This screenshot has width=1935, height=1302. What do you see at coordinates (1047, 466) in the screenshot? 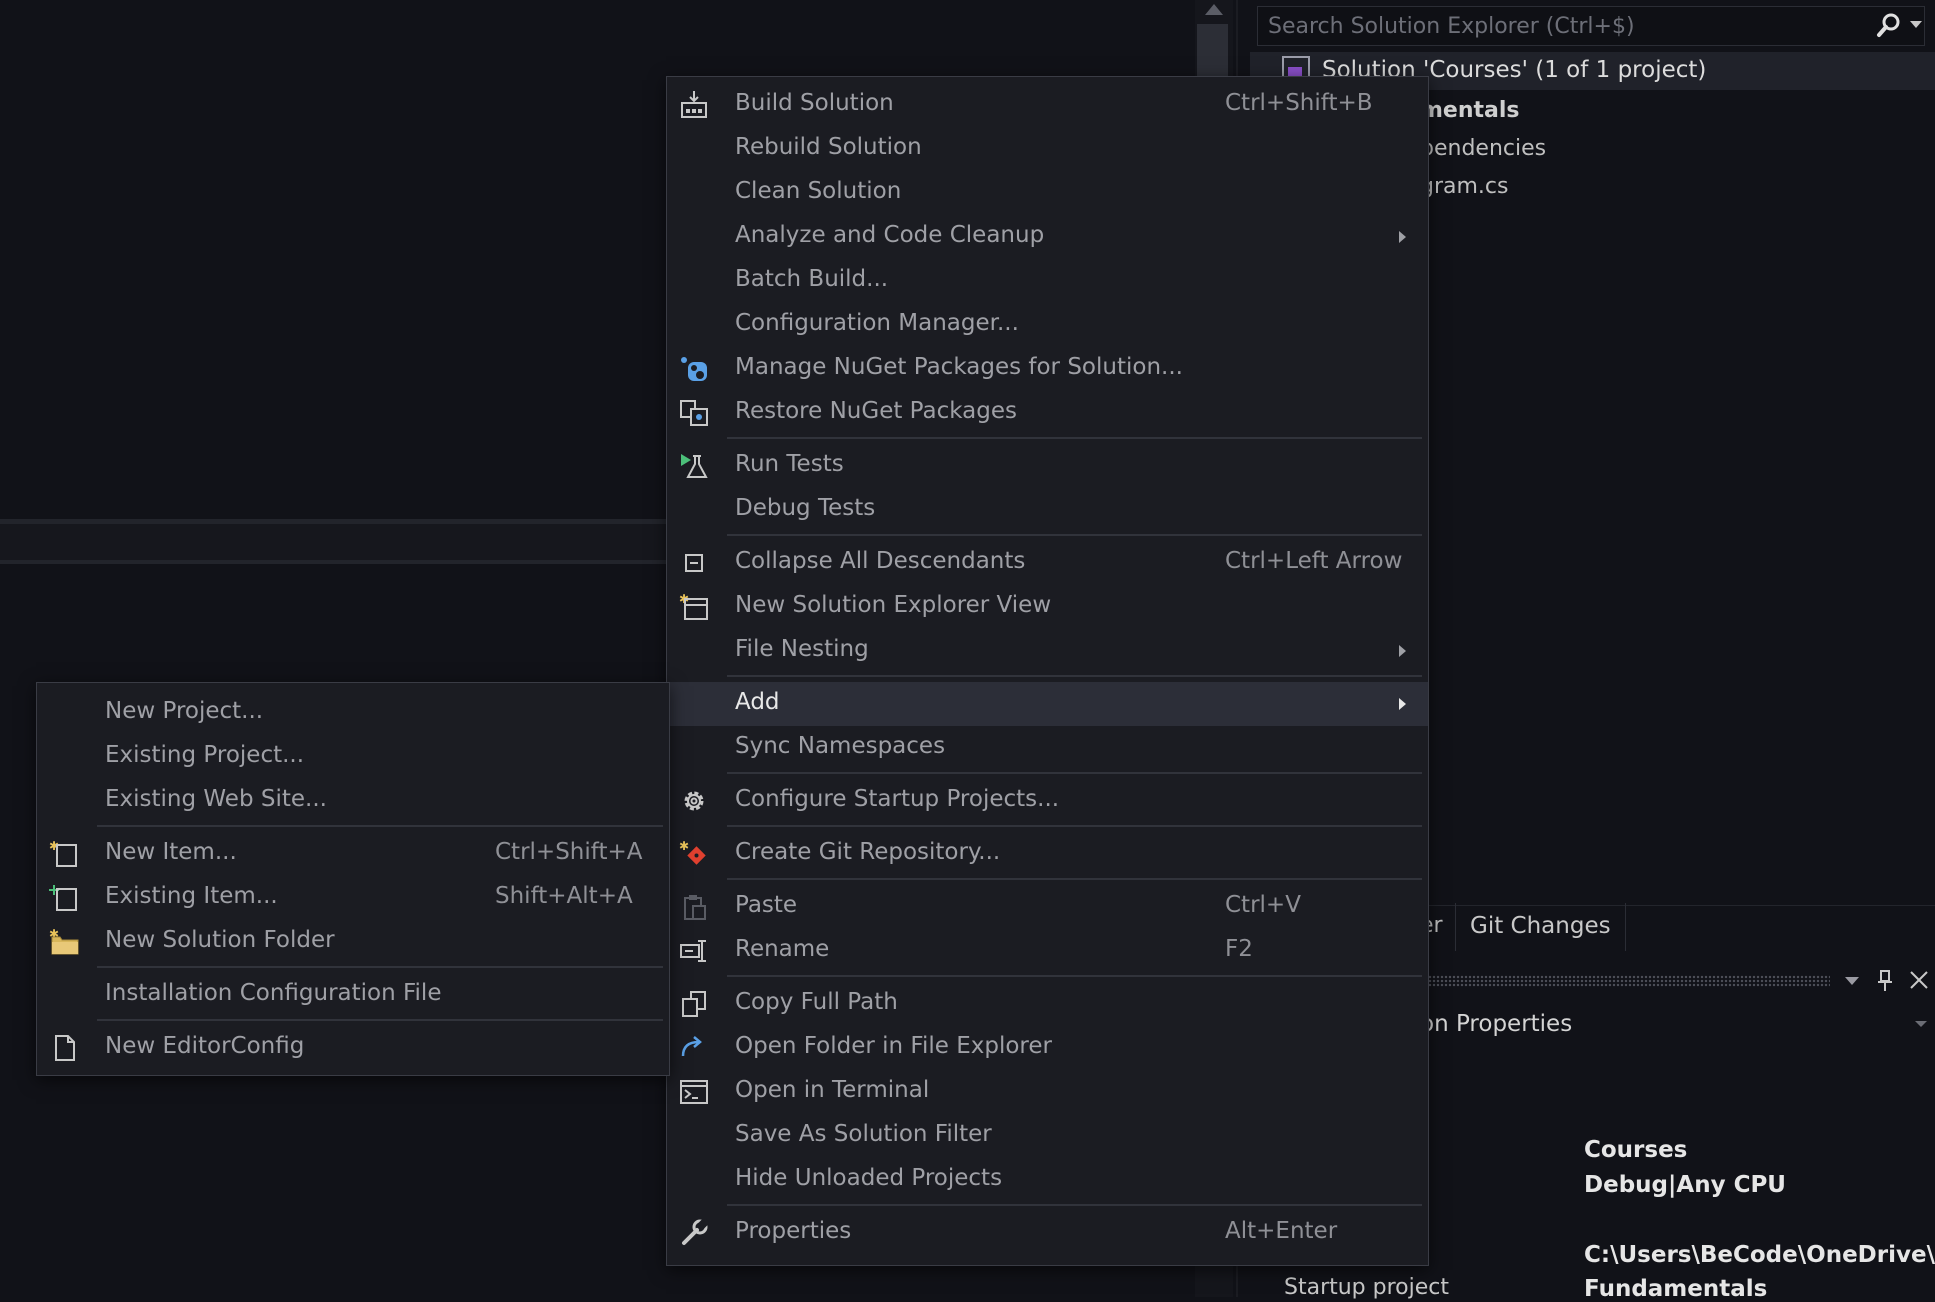
I see `menu-item-run-tests: Run Tests` at bounding box center [1047, 466].